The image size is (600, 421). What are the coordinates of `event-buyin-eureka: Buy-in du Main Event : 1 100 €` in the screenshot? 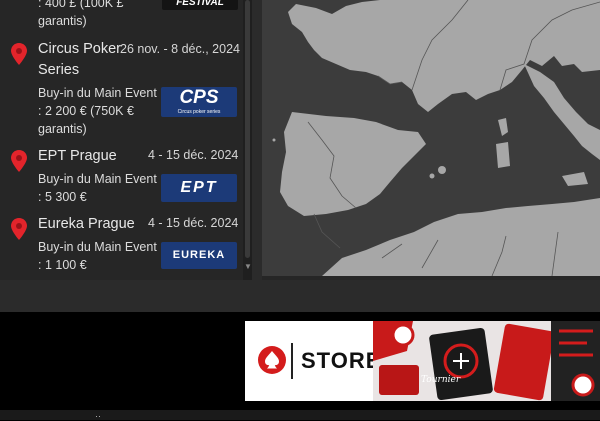 It's located at (97, 256).